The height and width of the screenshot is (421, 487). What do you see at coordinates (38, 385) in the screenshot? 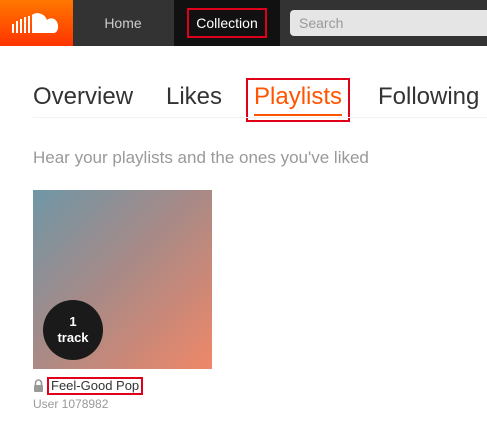
I see `lock-icon` at bounding box center [38, 385].